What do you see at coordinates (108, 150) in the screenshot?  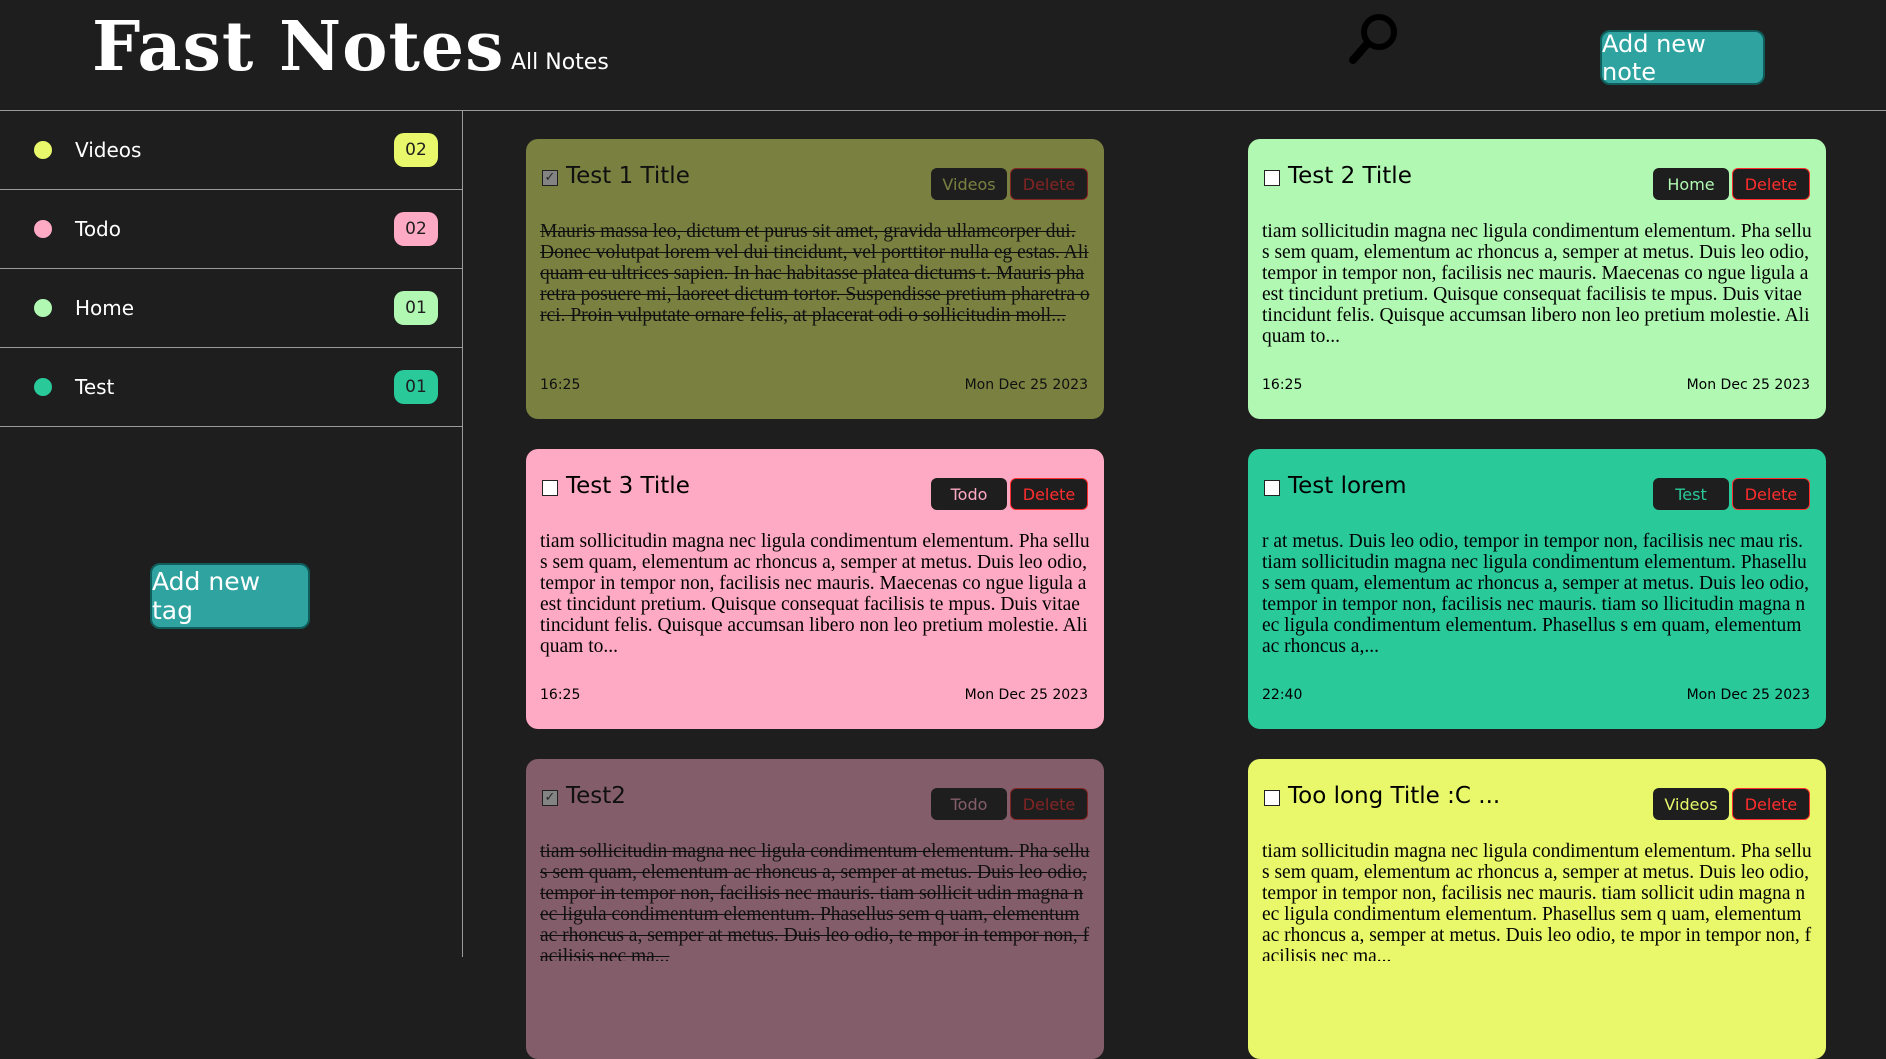 I see `tag-label: Videos` at bounding box center [108, 150].